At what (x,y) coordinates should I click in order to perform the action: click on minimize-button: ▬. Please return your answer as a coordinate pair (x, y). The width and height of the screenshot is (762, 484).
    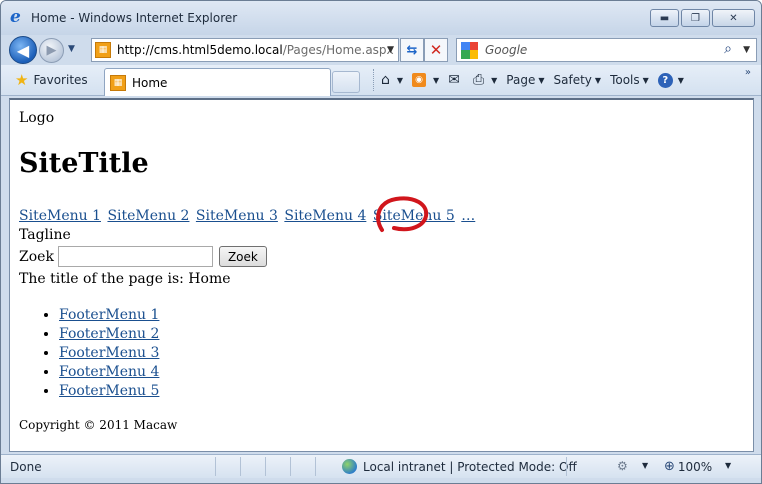
    Looking at the image, I should click on (664, 18).